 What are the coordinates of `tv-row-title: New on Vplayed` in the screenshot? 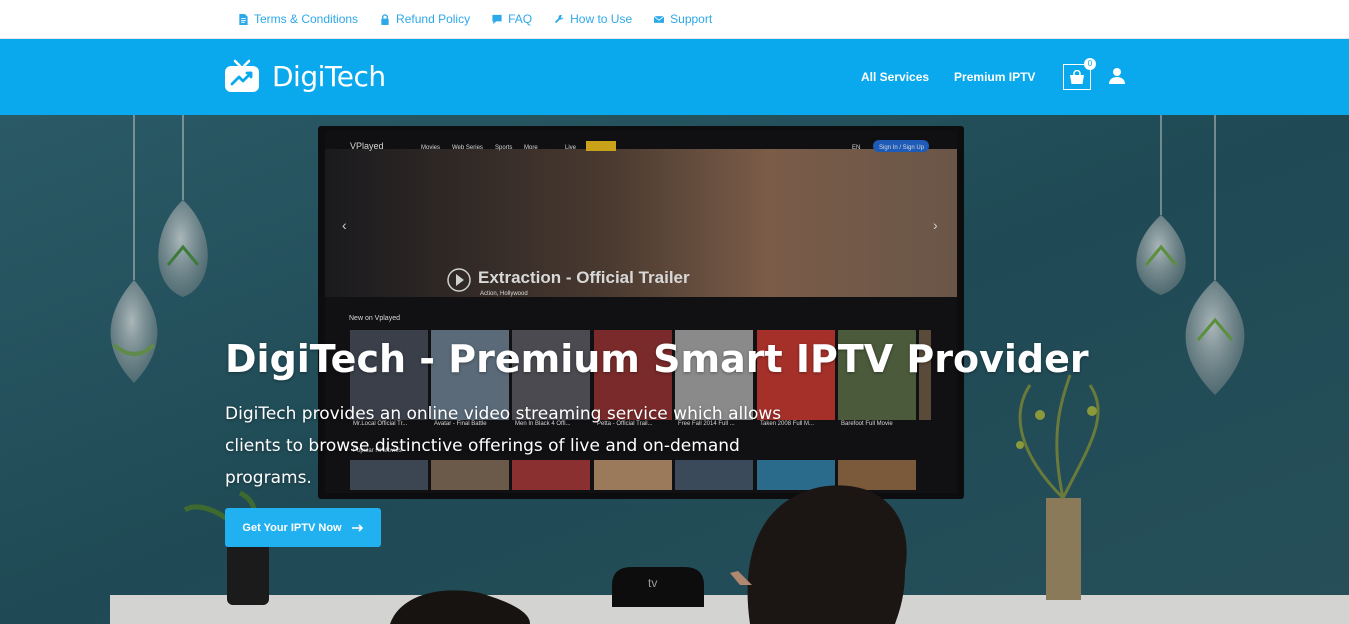 It's located at (374, 318).